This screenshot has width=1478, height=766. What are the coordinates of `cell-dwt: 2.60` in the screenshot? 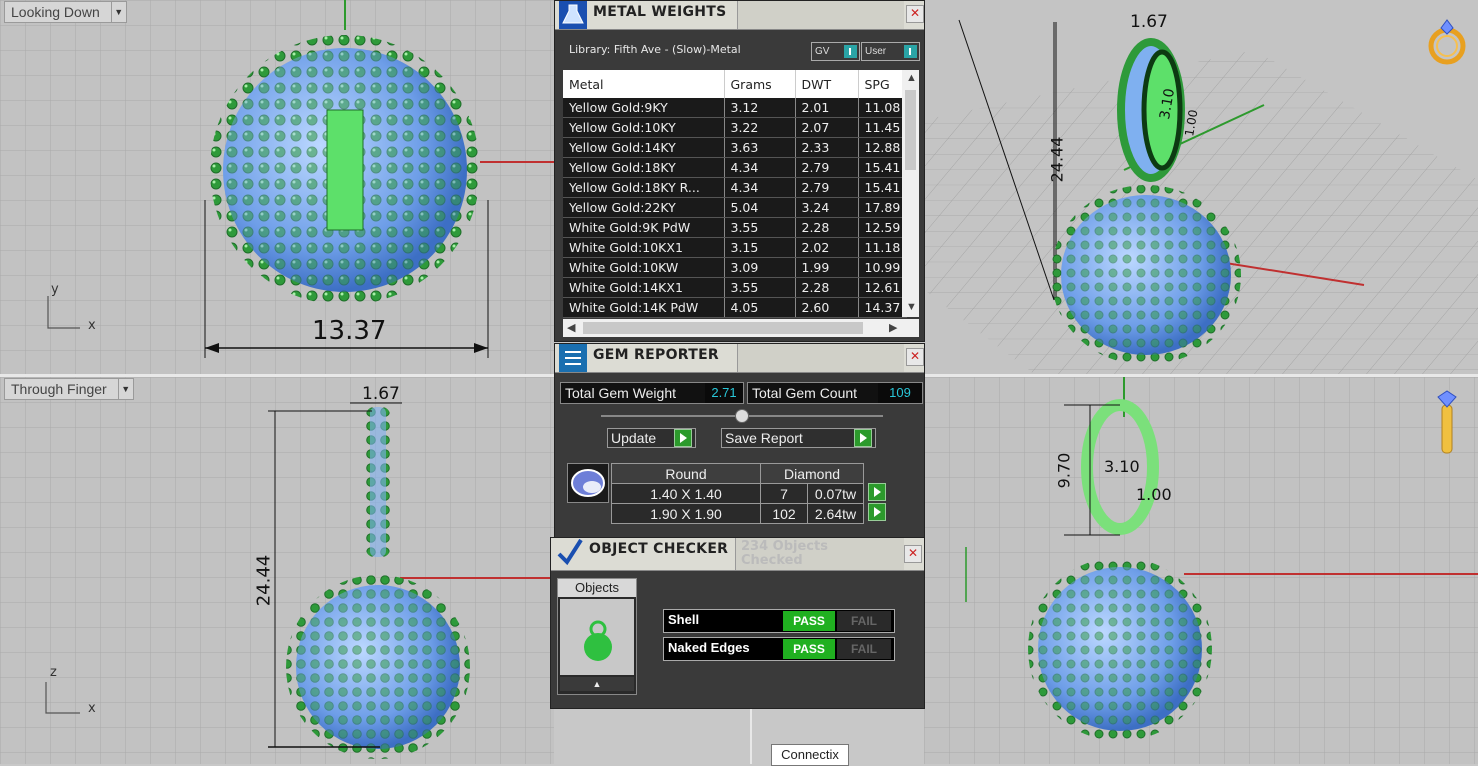 It's located at (827, 307).